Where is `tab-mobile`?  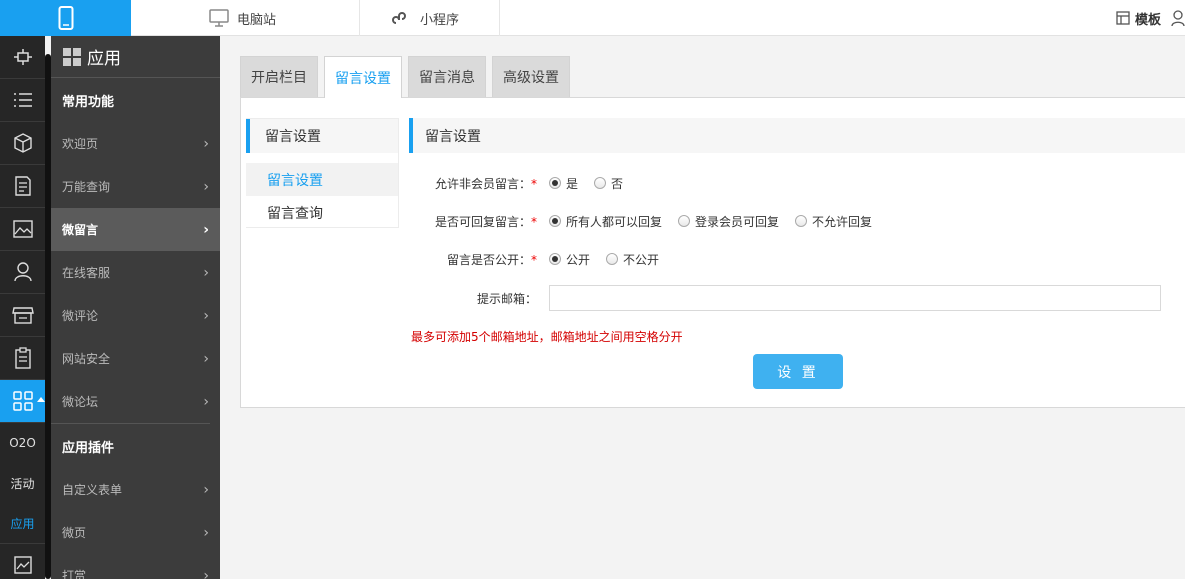
tab-mobile is located at coordinates (65, 18).